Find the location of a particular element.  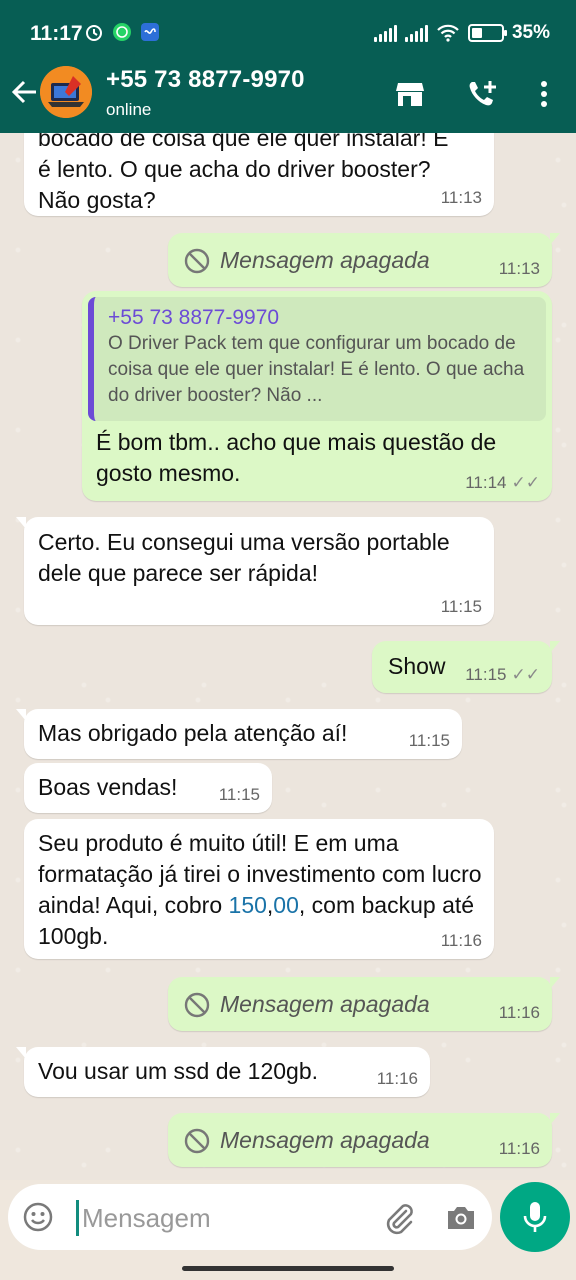

whatsapp-notification-icon is located at coordinates (122, 32).